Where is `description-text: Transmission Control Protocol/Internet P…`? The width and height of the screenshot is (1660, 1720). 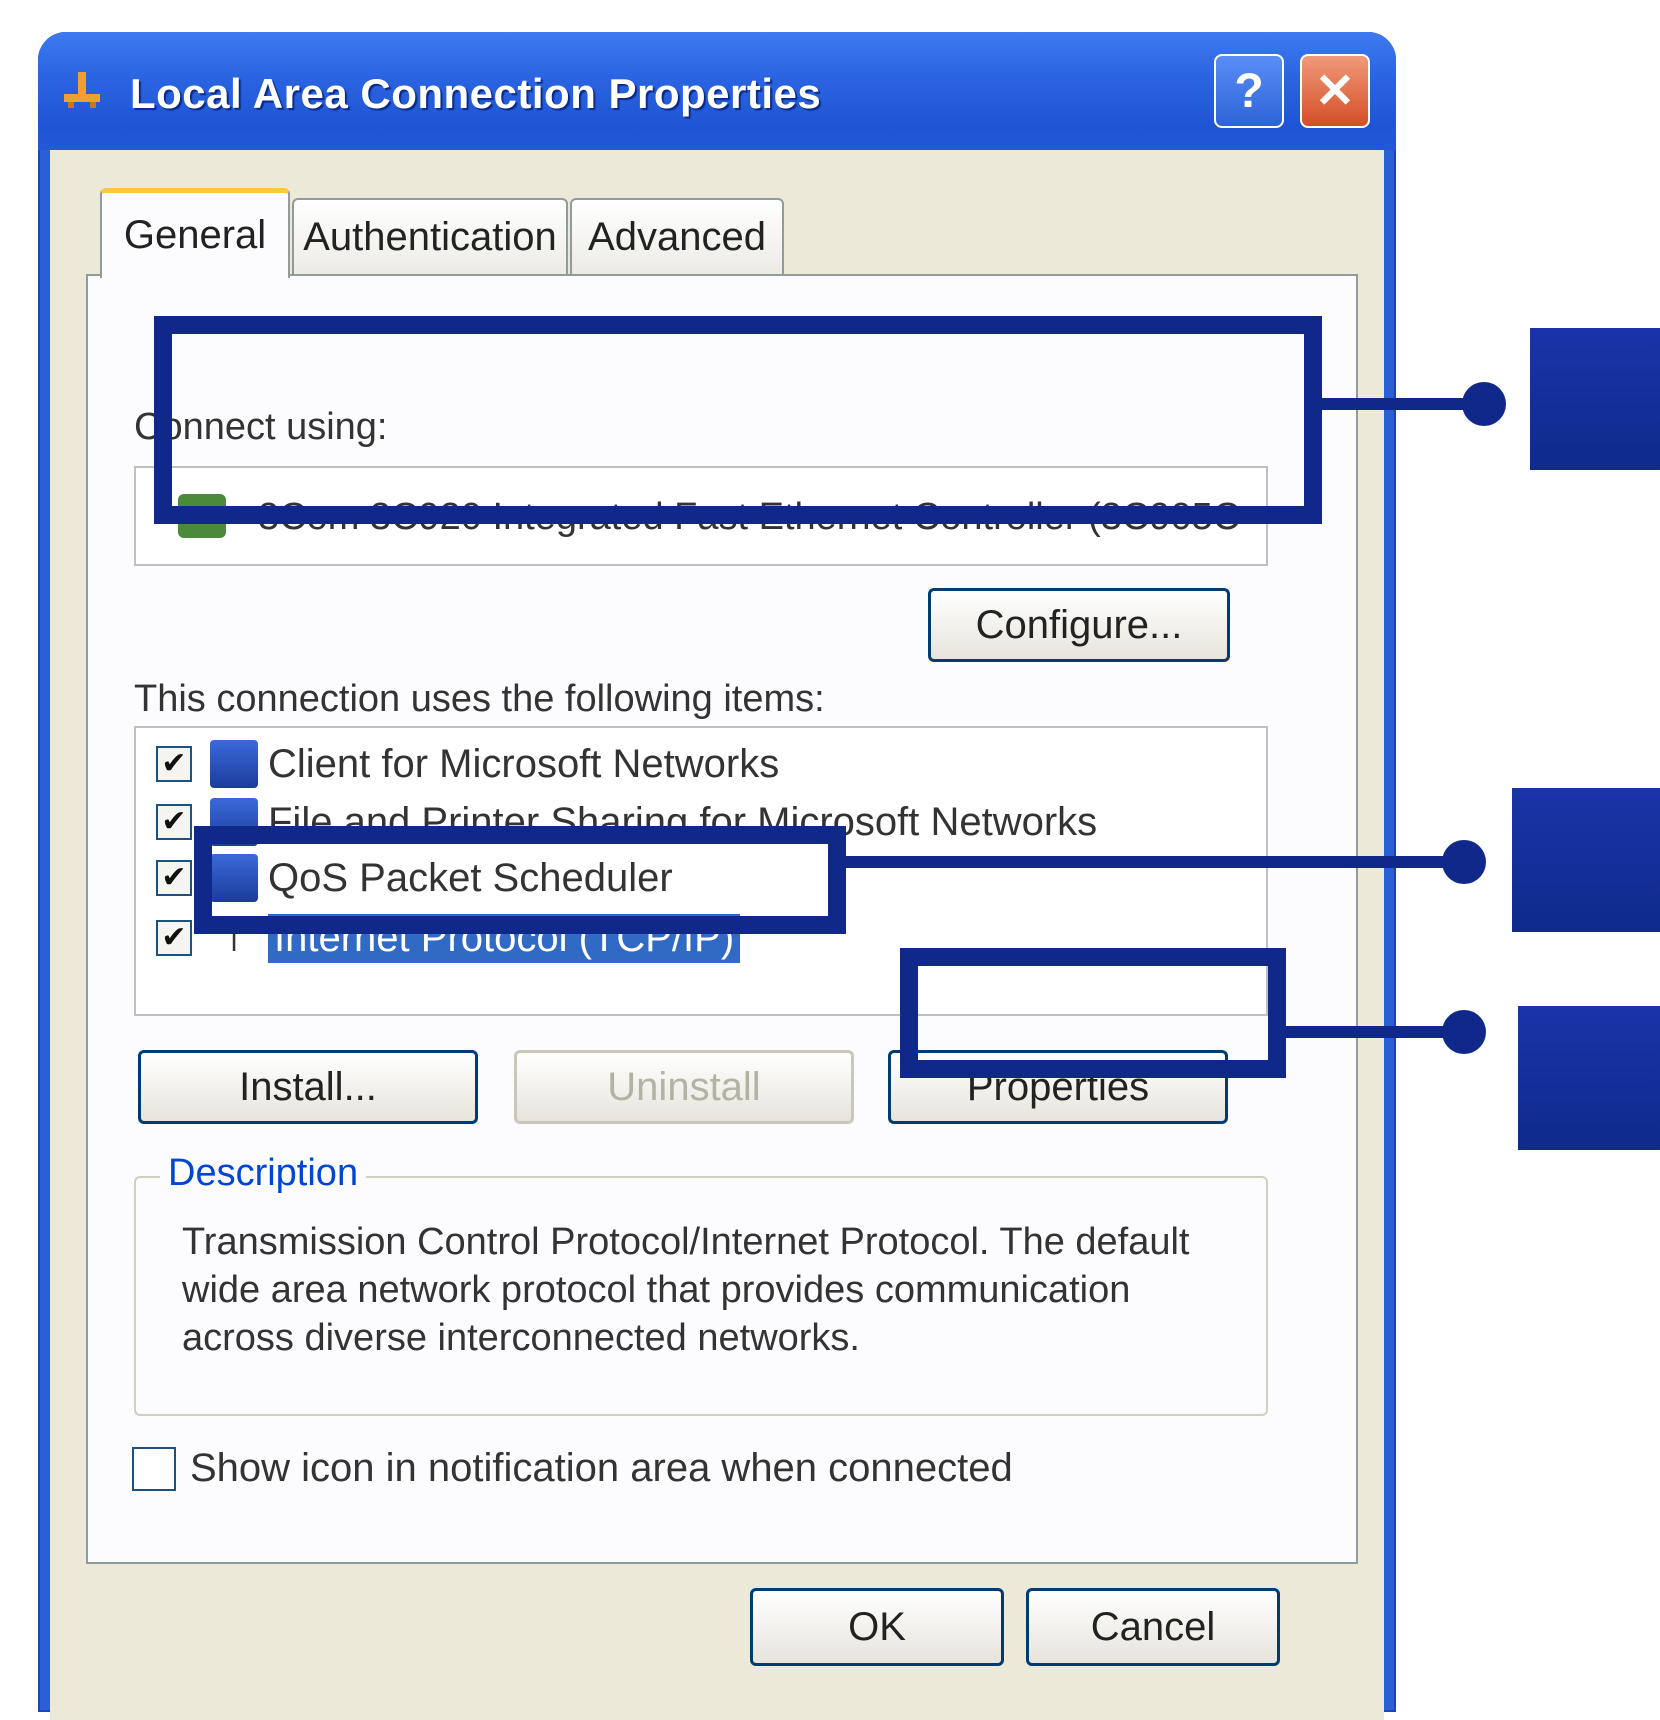
description-text: Transmission Control Protocol/Internet P… is located at coordinates (686, 1290).